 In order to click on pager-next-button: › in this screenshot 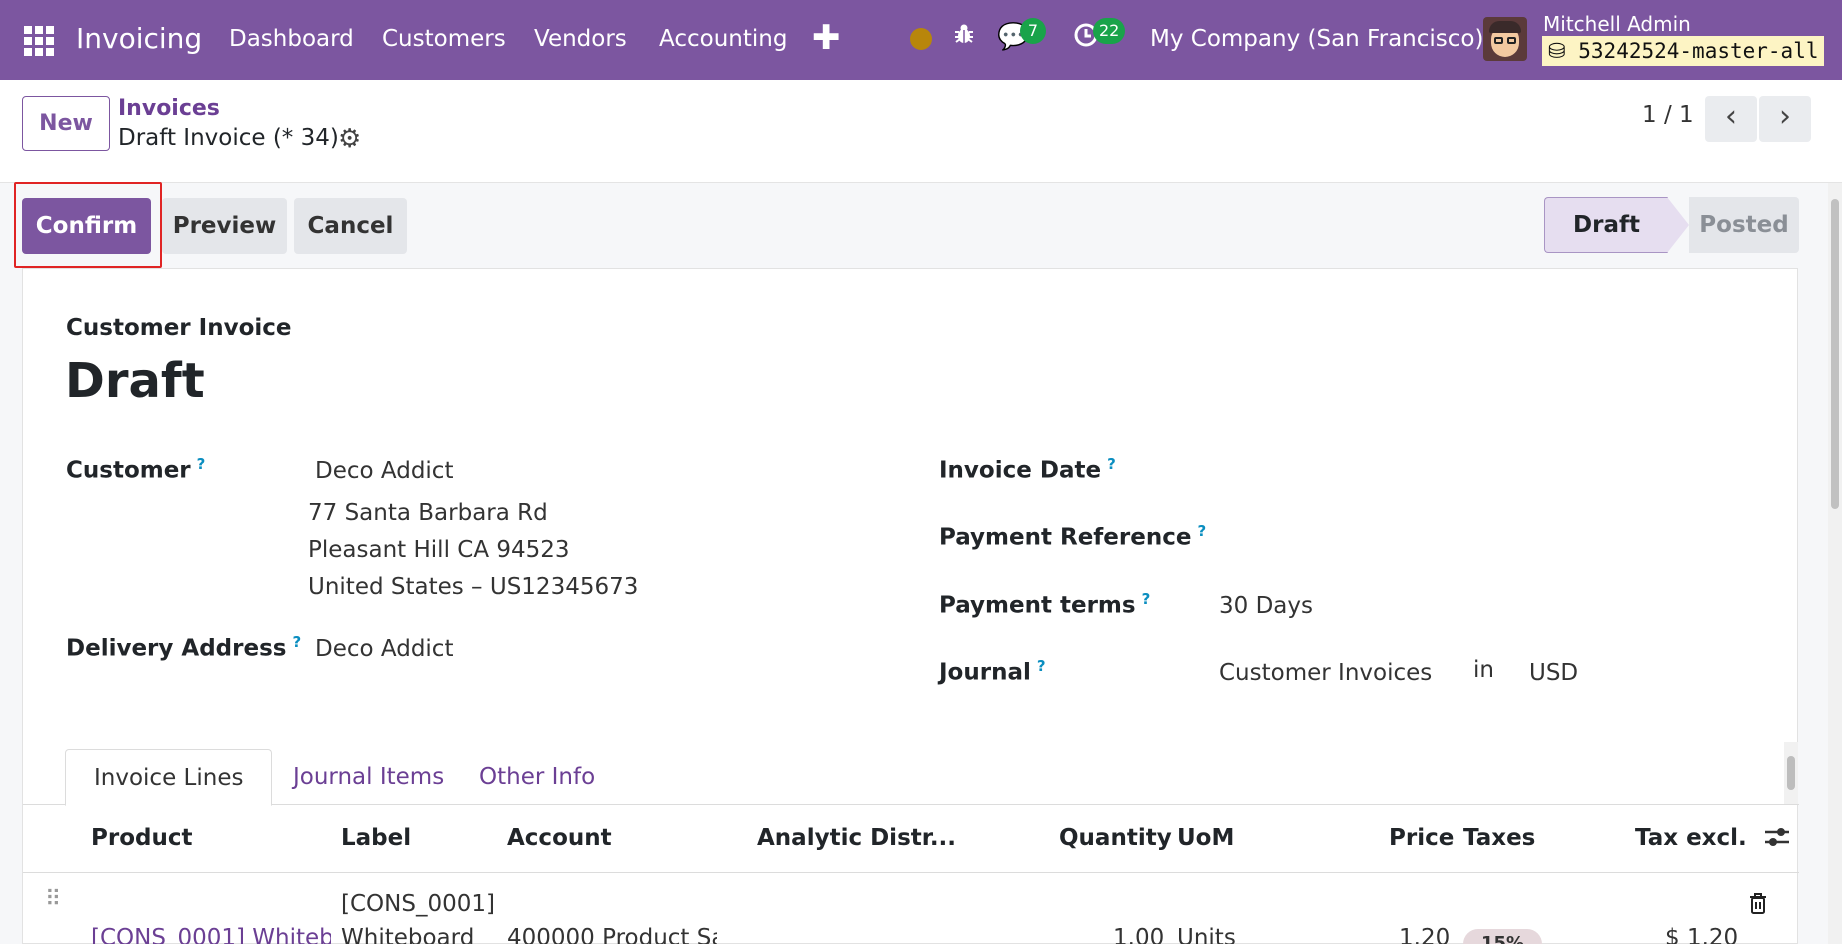, I will do `click(1785, 119)`.